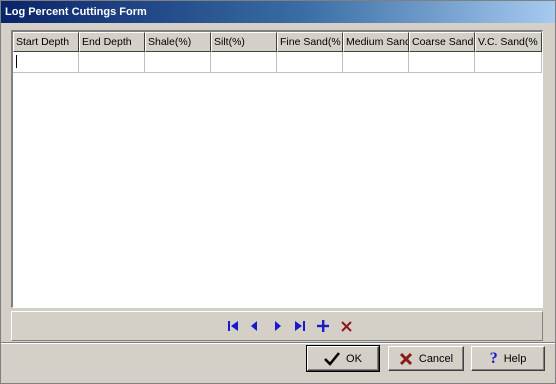 The height and width of the screenshot is (384, 556). Describe the element at coordinates (508, 42) in the screenshot. I see `column-header-vc-sand: V.C. Sand(%` at that location.